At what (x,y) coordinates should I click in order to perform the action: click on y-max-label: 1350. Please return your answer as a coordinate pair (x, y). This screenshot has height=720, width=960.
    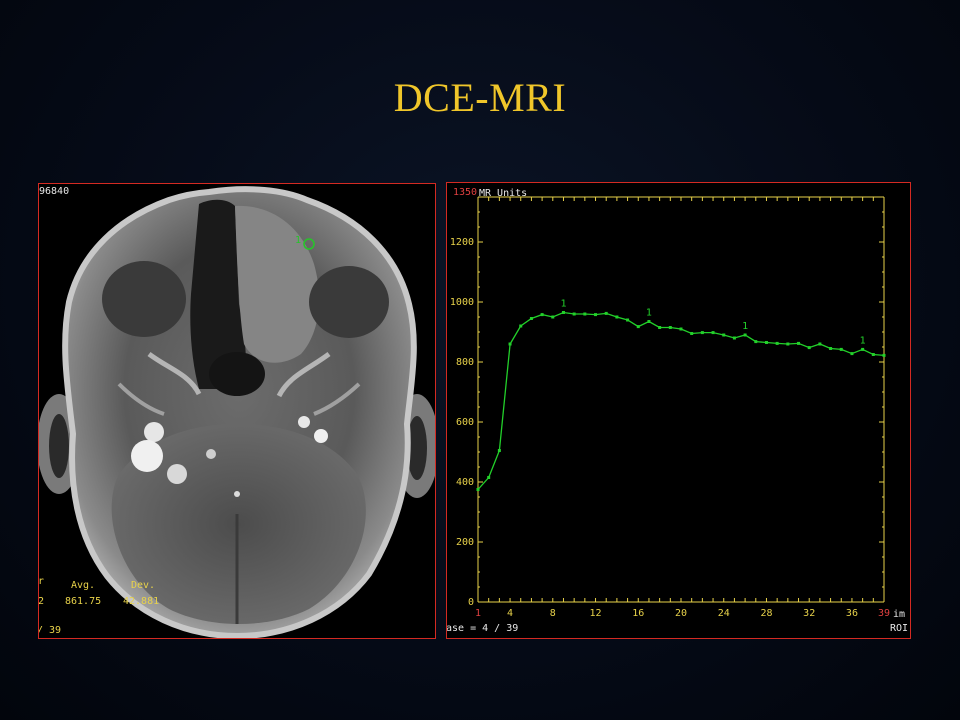
    Looking at the image, I should click on (465, 192).